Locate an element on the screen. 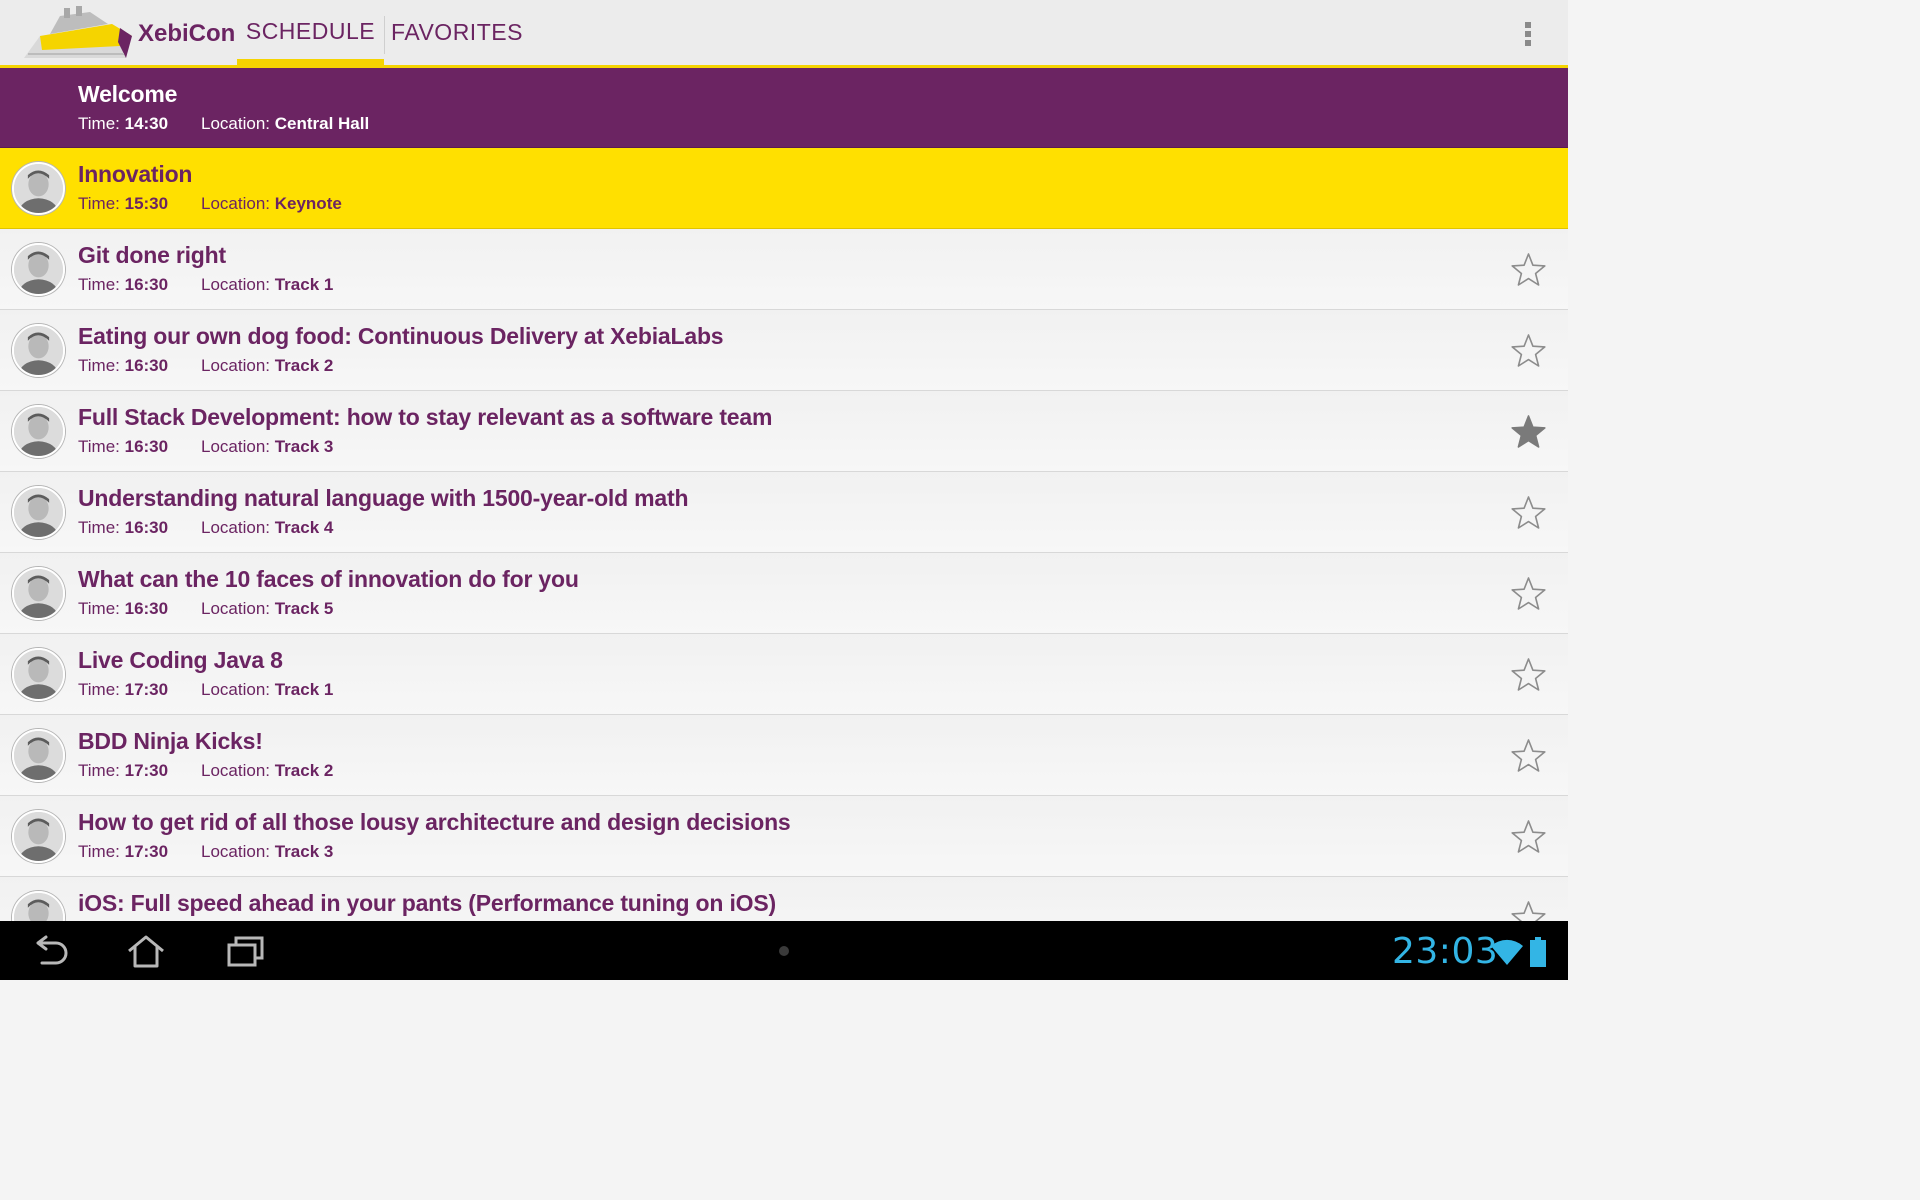  location-group: Location: Keynote is located at coordinates (271, 204).